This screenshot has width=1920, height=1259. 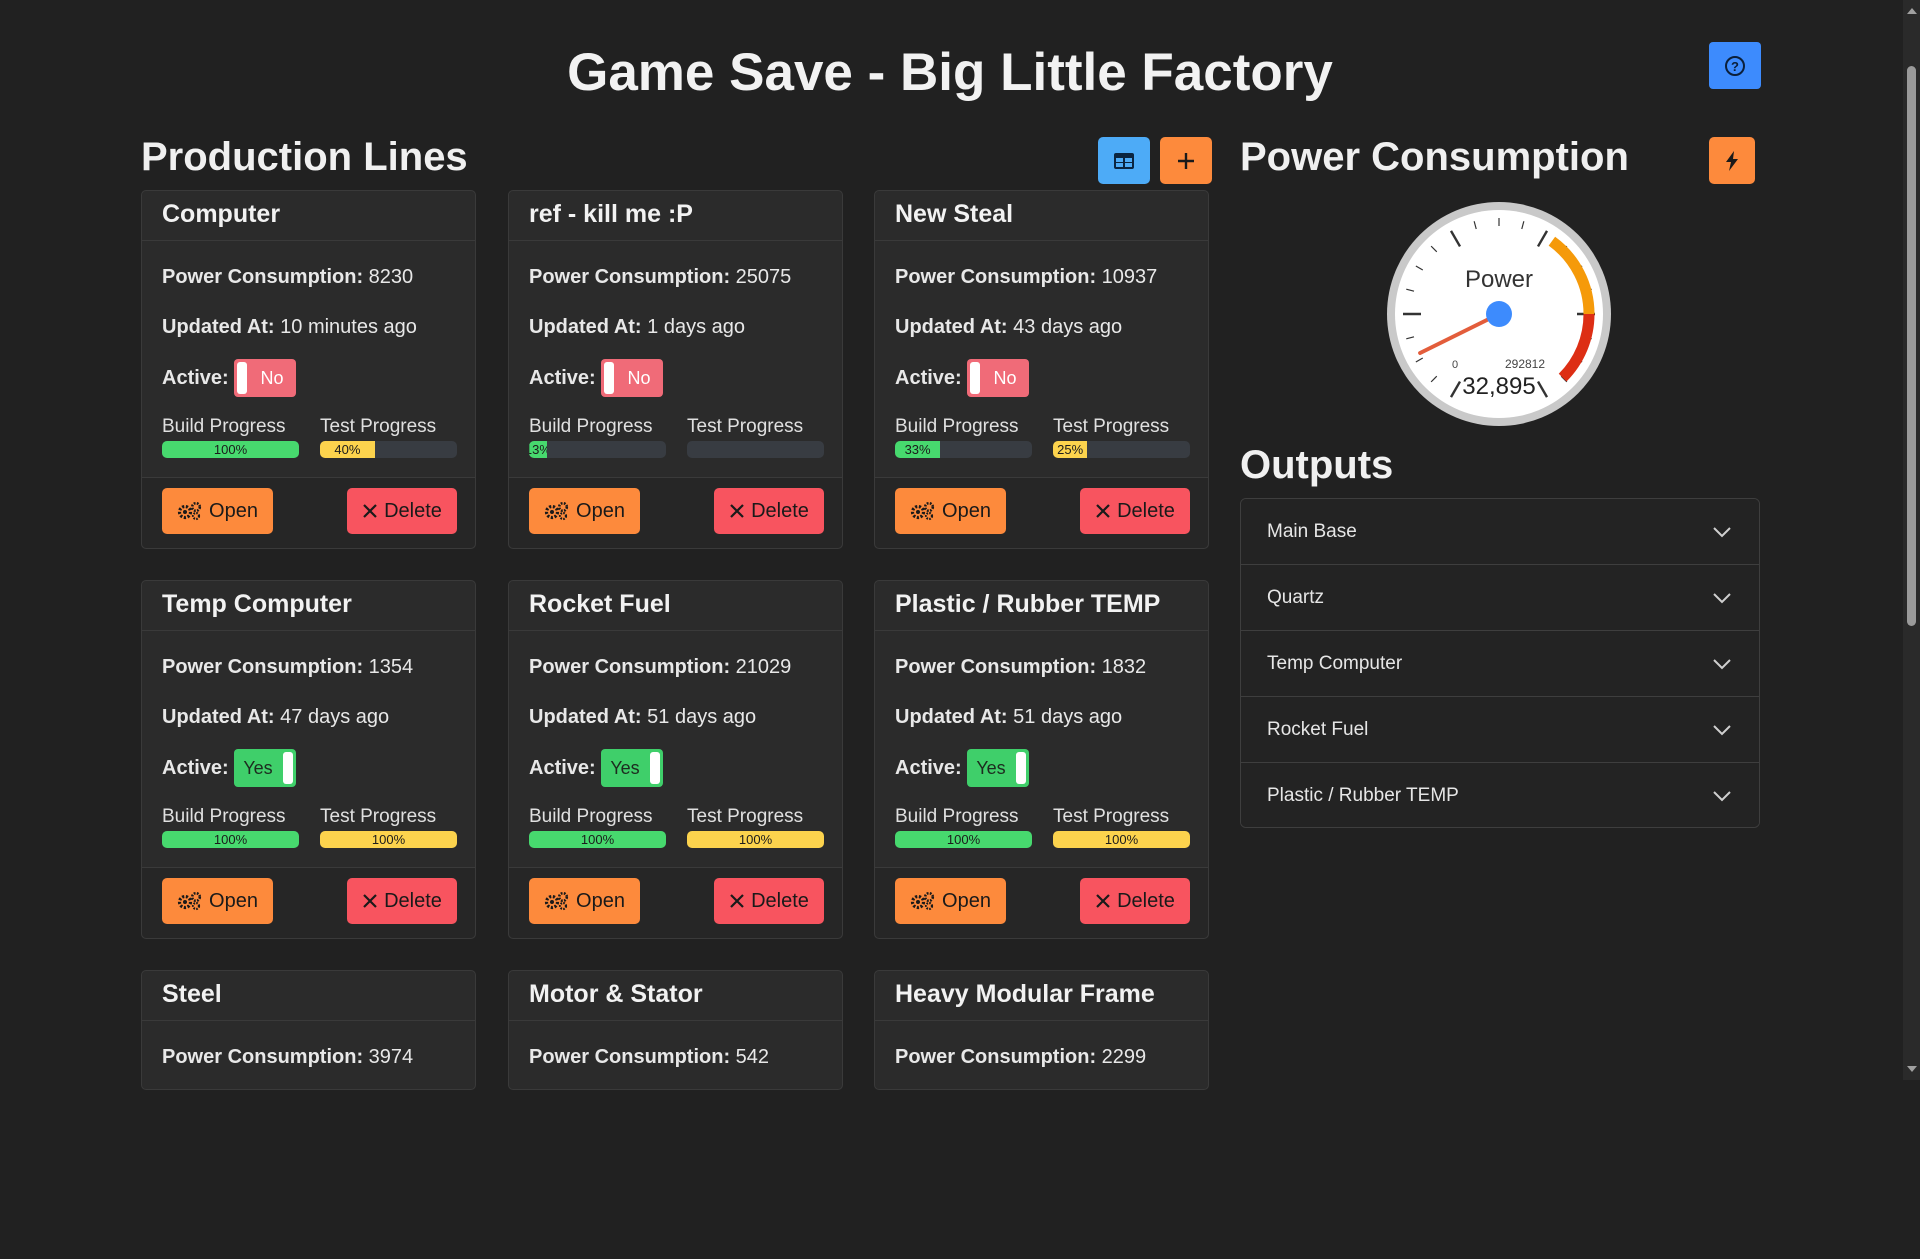 I want to click on output-accordion-item: Rocket Fuel, so click(x=1500, y=730).